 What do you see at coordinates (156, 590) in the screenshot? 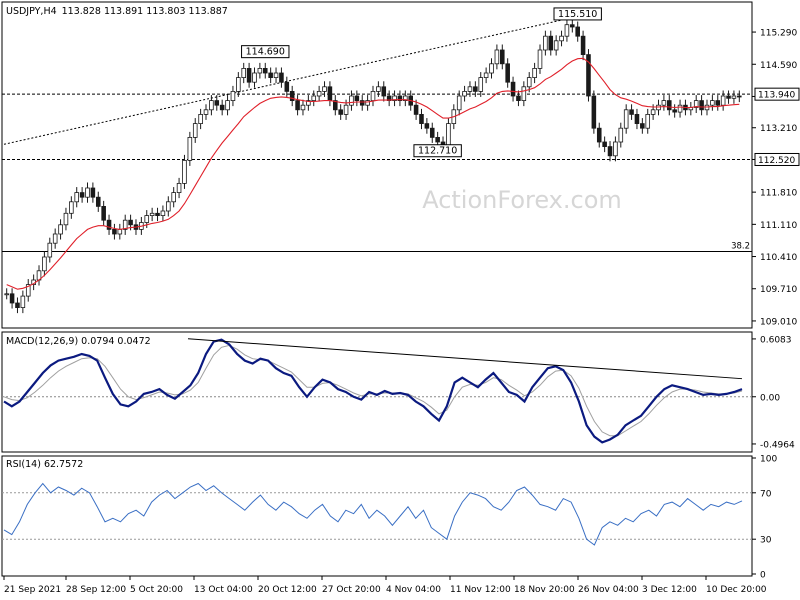
I see `x-tick-label: 5 Oct 20:00` at bounding box center [156, 590].